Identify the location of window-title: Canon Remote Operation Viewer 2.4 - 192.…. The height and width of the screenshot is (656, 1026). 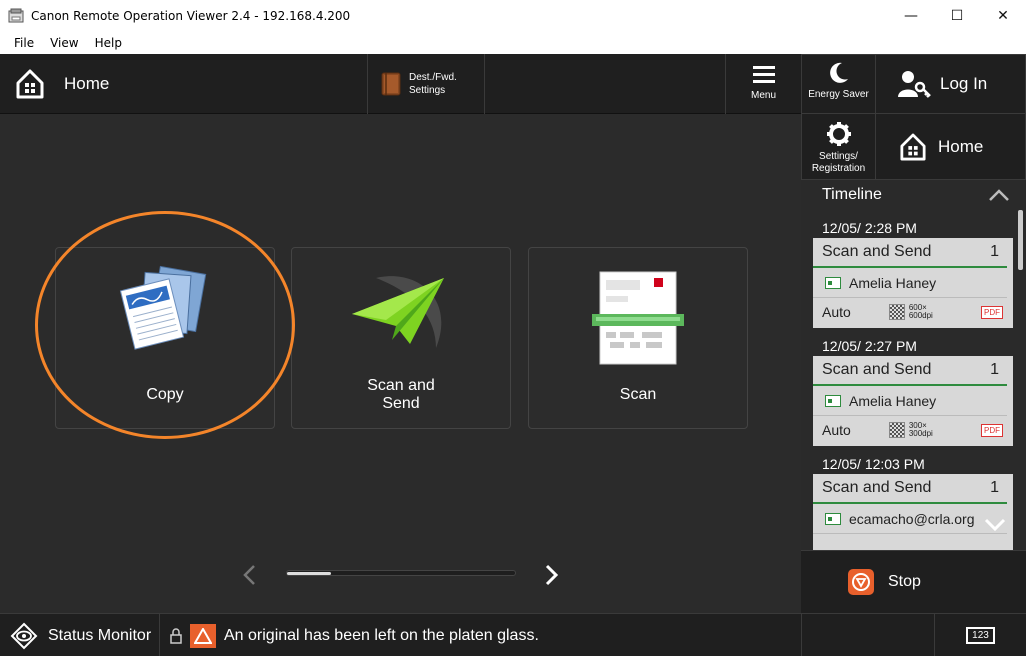
(191, 16).